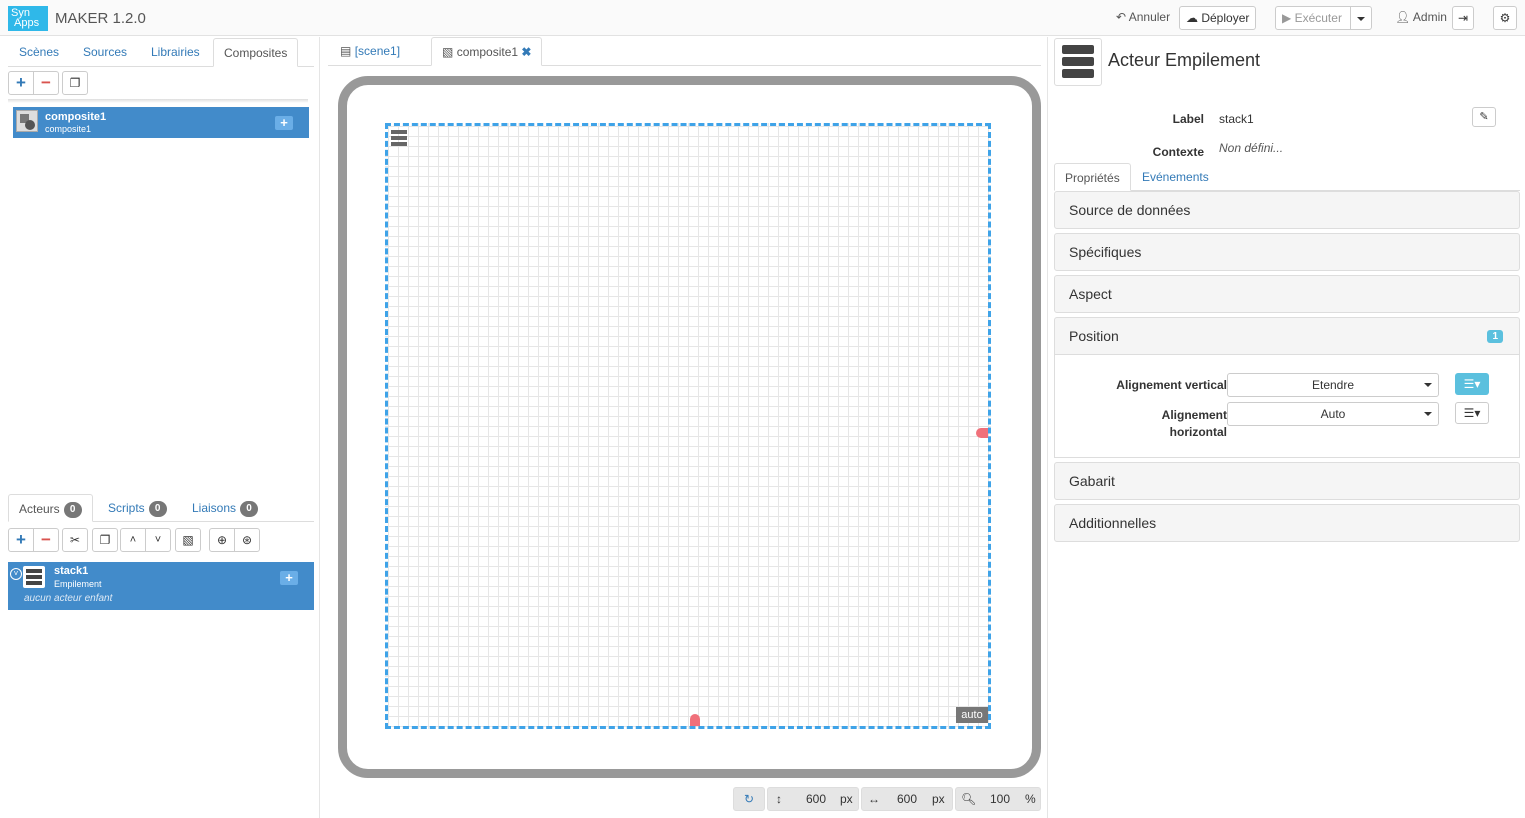  Describe the element at coordinates (874, 799) in the screenshot. I see `horizontal-resize-icon: ↔` at that location.